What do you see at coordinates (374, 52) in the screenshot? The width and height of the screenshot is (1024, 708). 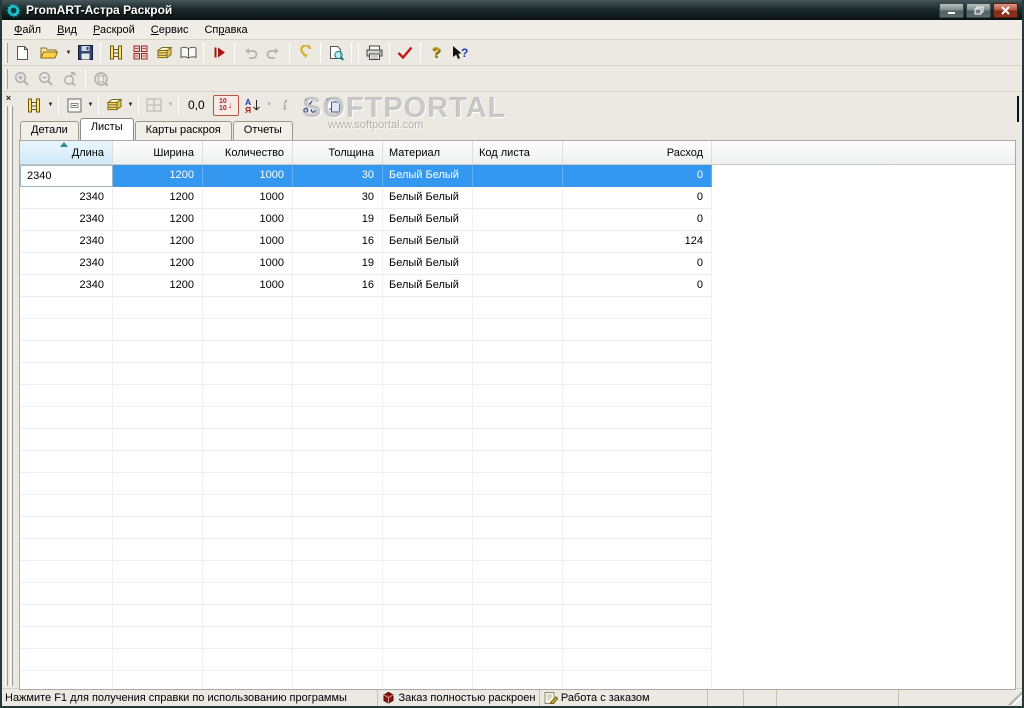 I see `print-button` at bounding box center [374, 52].